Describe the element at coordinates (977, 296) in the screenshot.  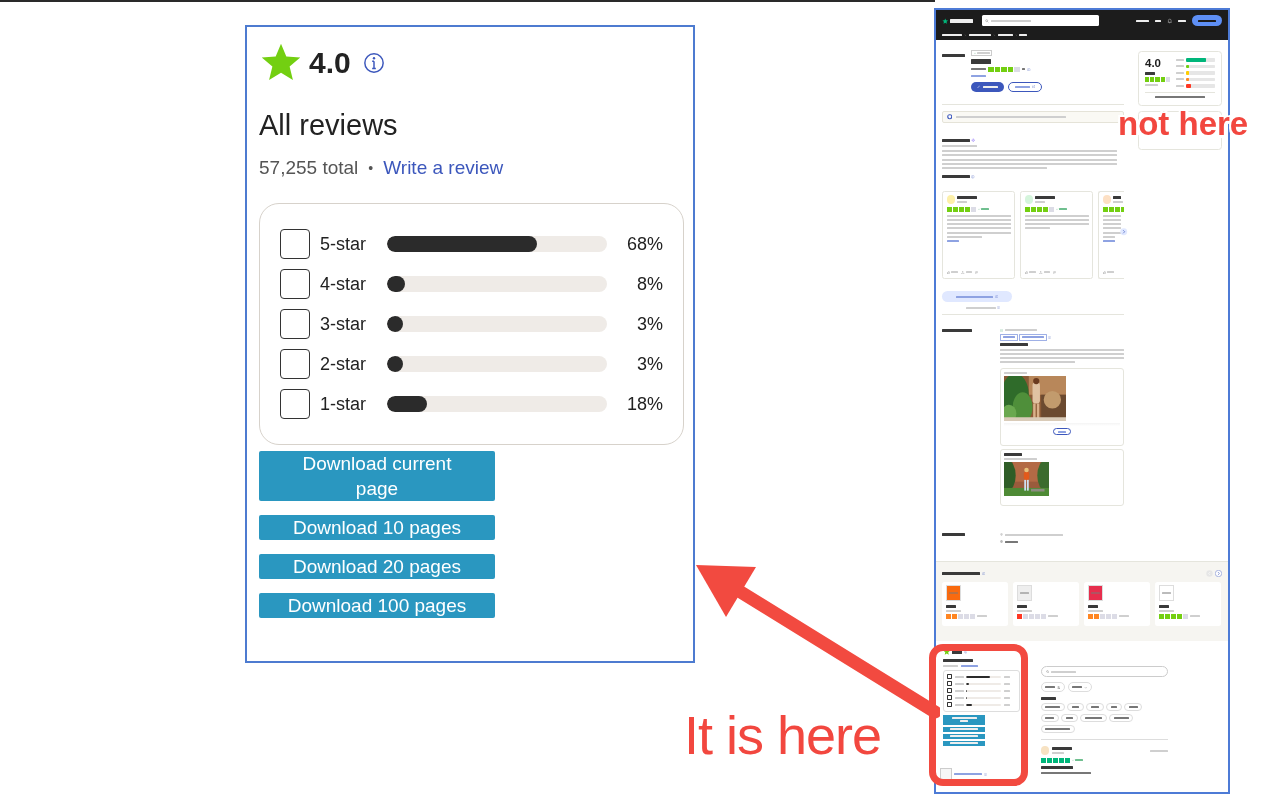
I see `see-all-reviews-button` at that location.